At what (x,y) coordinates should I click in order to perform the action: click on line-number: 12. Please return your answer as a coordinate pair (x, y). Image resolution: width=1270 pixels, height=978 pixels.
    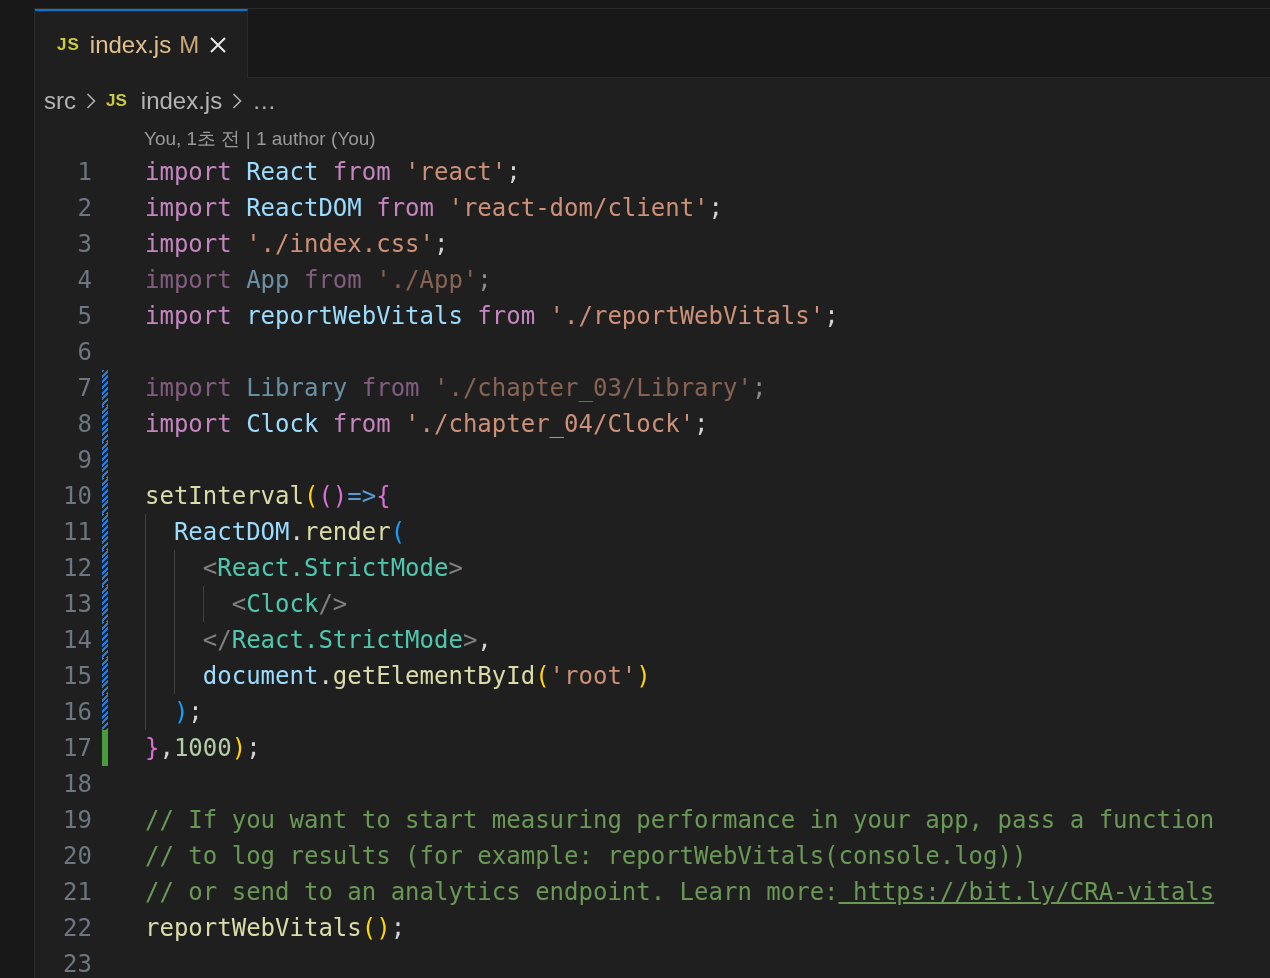
    Looking at the image, I should click on (77, 568).